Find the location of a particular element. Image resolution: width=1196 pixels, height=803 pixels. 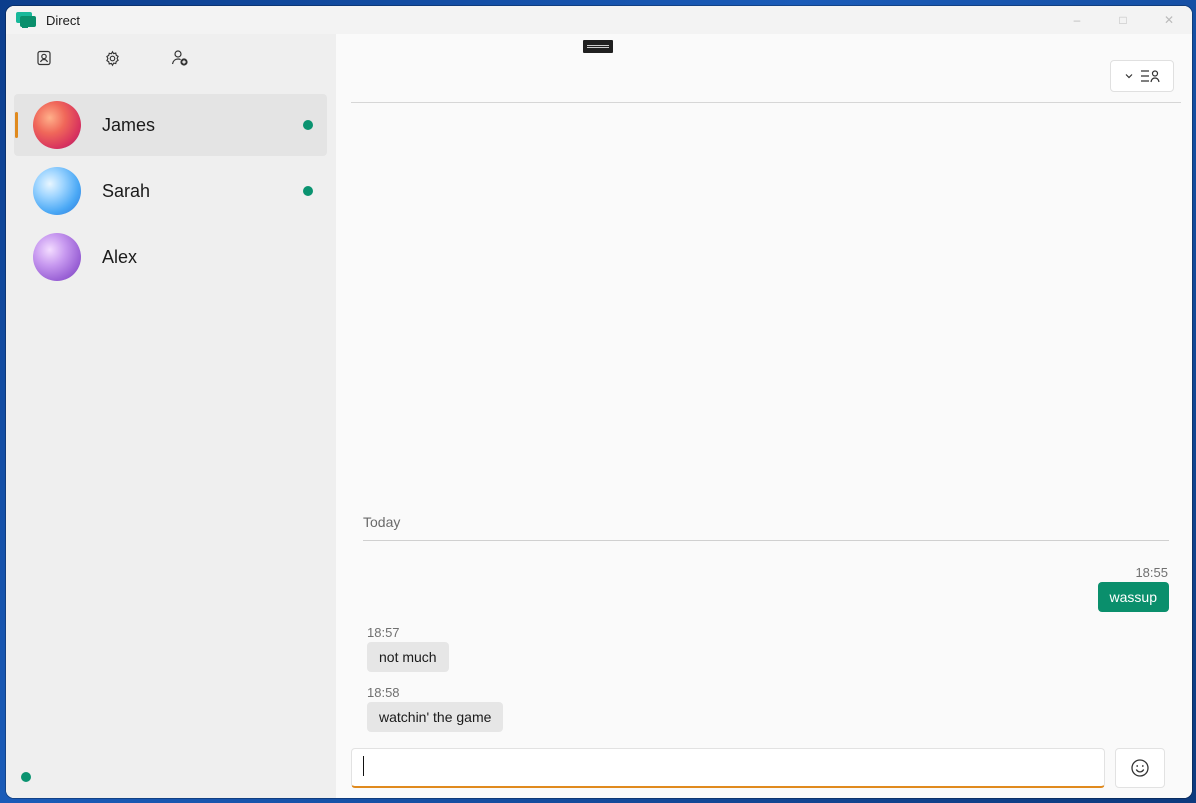

day-separator-label: Today is located at coordinates (382, 522).